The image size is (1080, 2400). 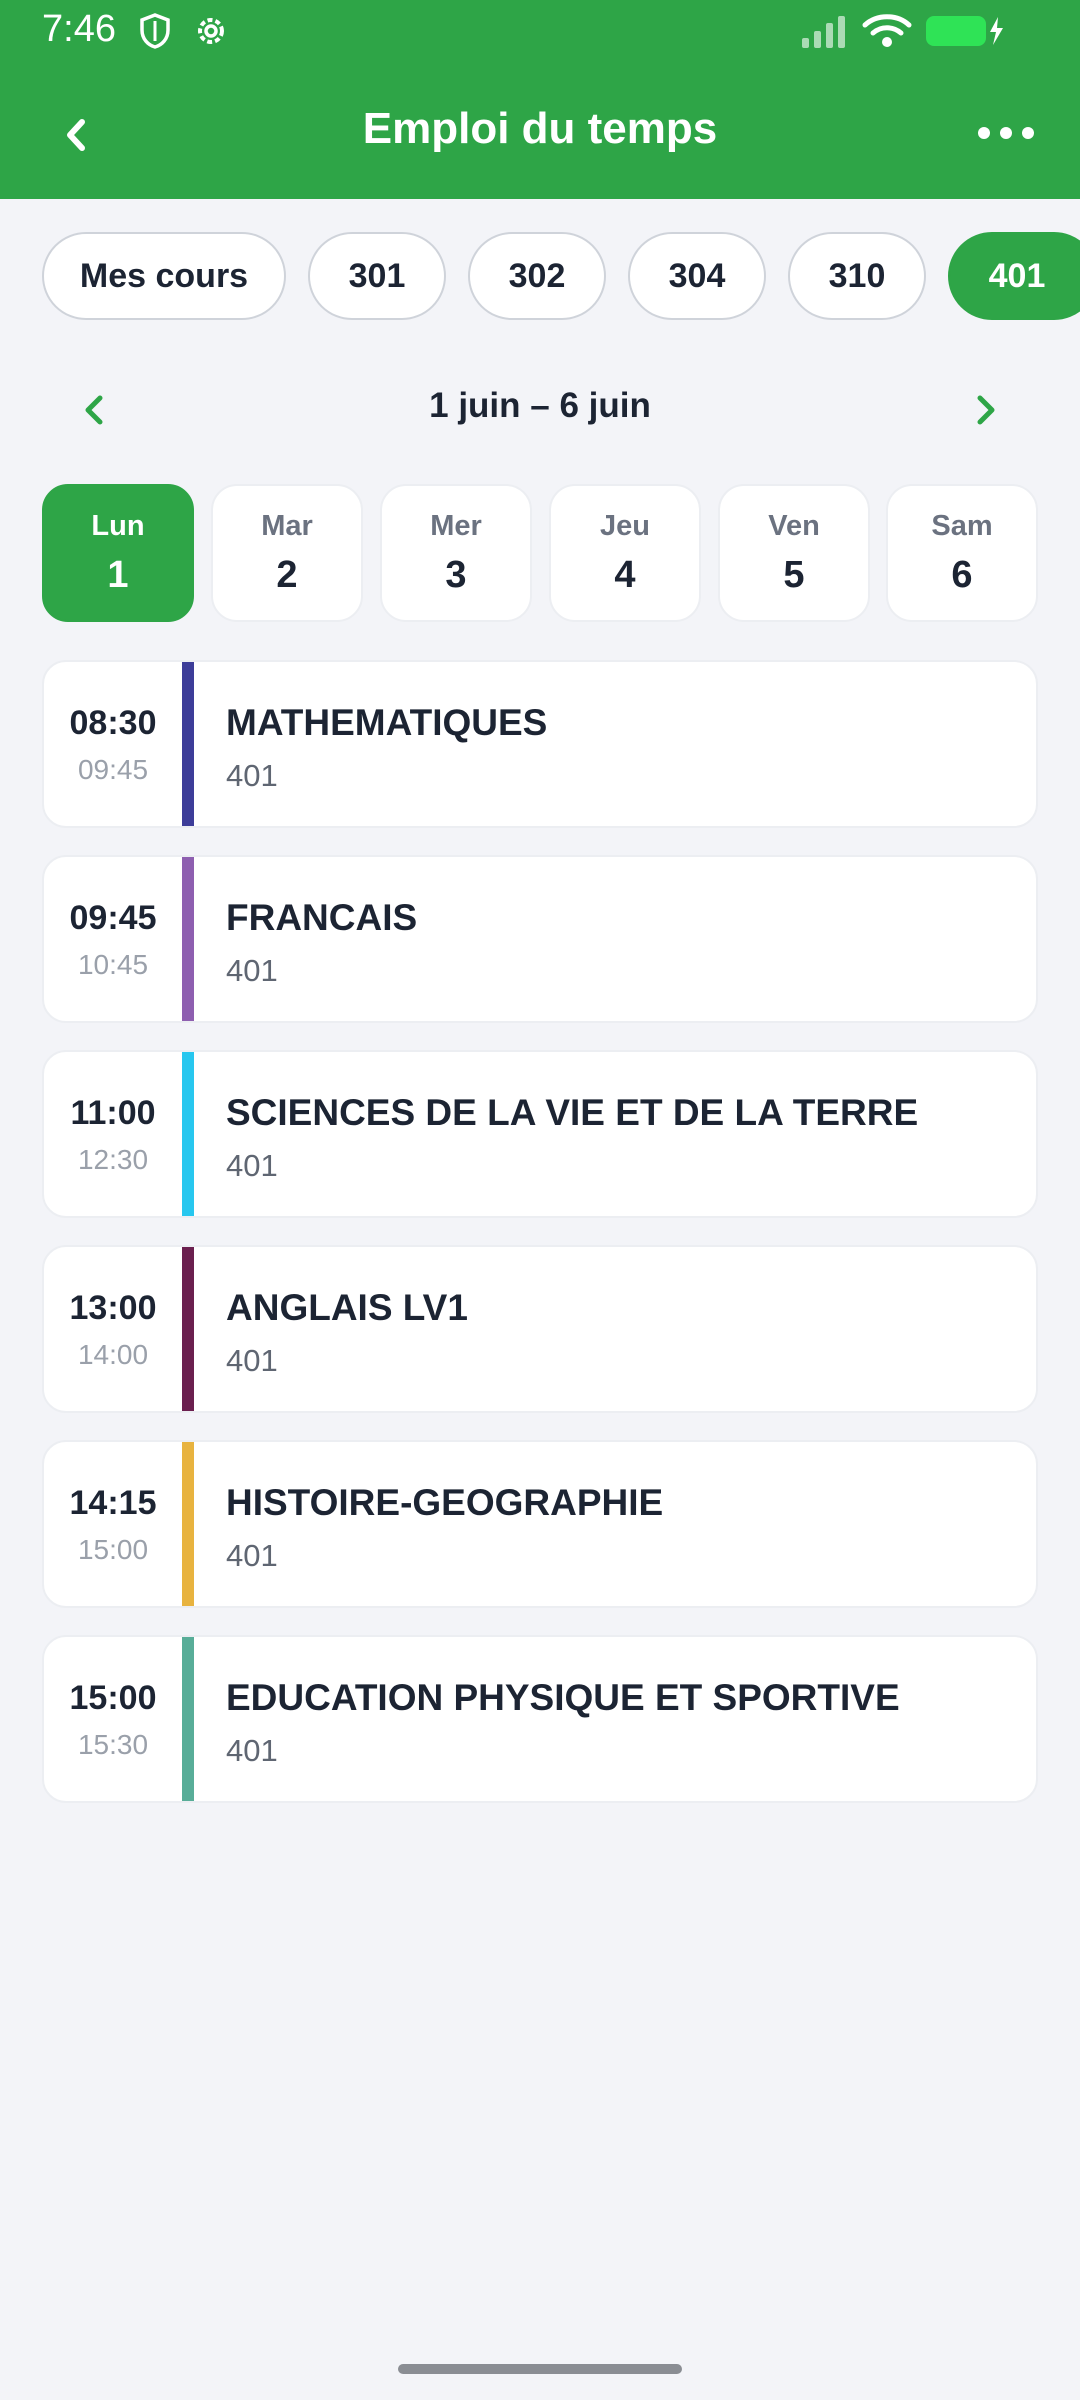 What do you see at coordinates (113, 1308) in the screenshot?
I see `lesson-start-time: 13:00` at bounding box center [113, 1308].